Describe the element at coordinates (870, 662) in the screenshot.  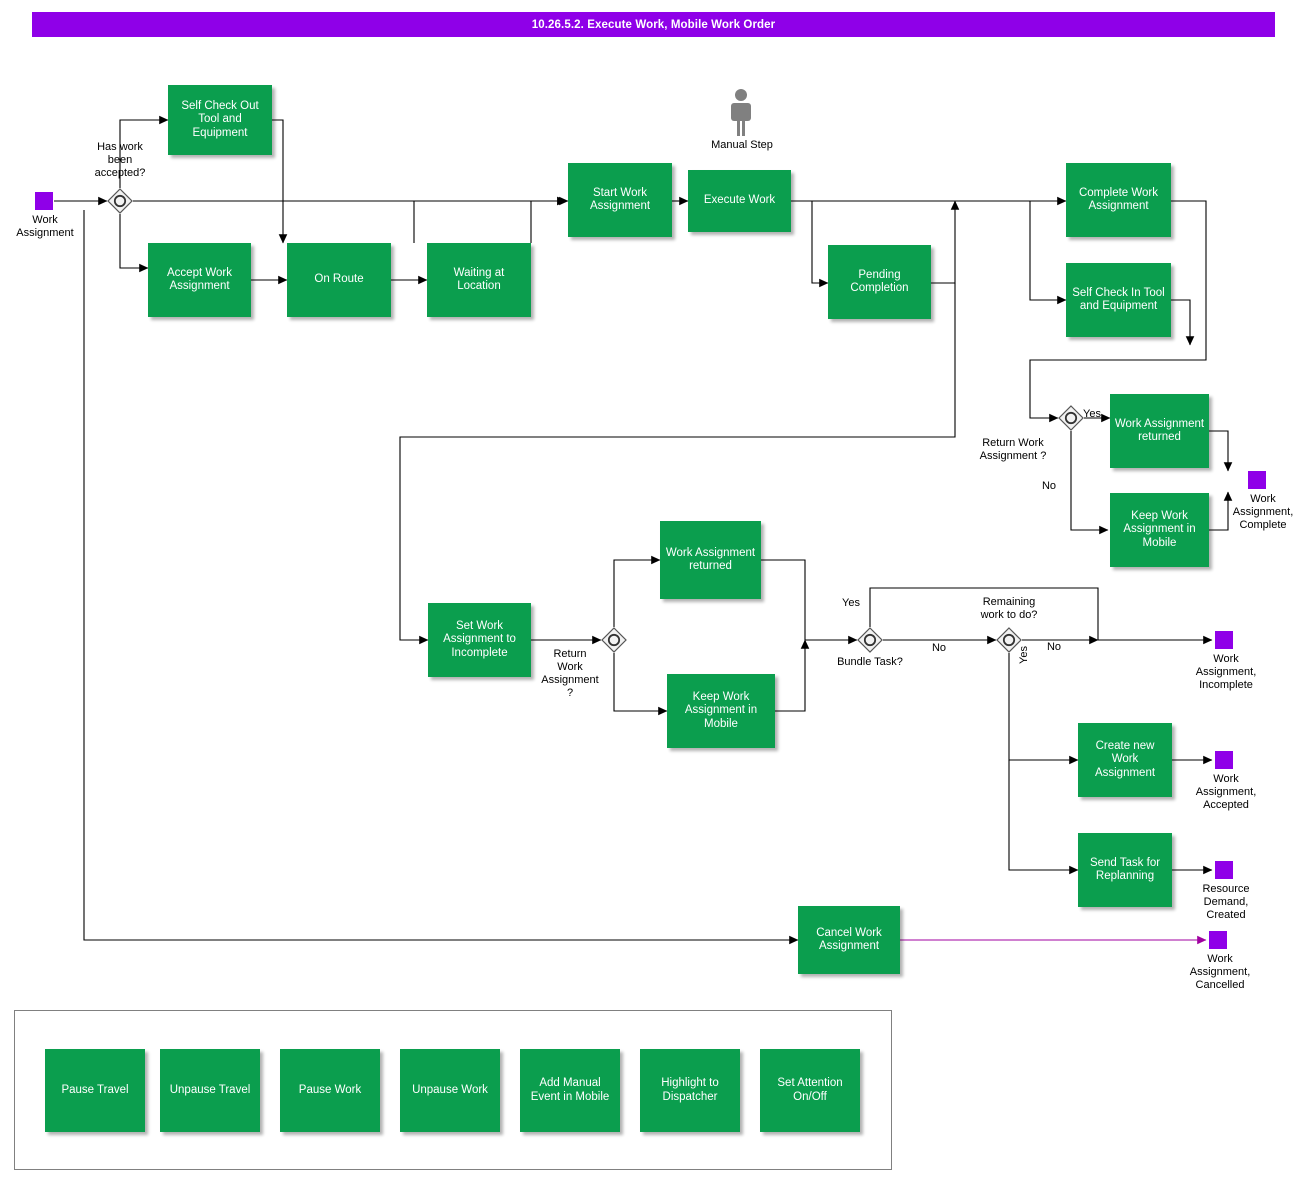
I see `gateway-bundle-task-label: Bundle Task?` at that location.